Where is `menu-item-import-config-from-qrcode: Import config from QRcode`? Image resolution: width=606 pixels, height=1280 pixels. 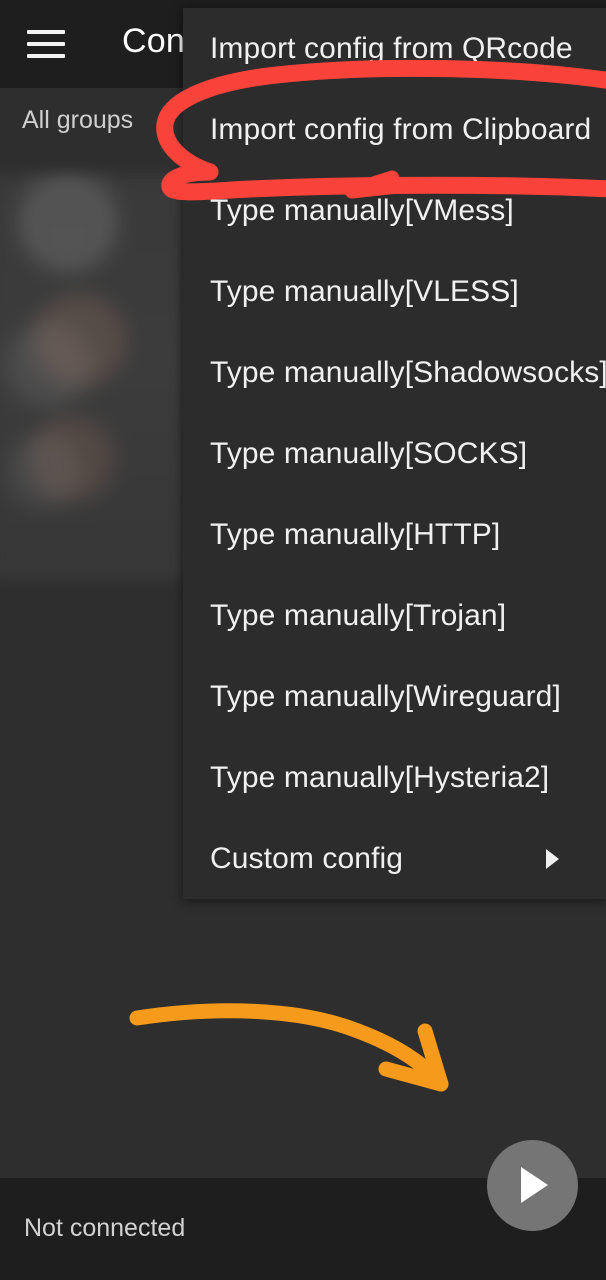
menu-item-import-config-from-qrcode: Import config from QRcode is located at coordinates (394, 48).